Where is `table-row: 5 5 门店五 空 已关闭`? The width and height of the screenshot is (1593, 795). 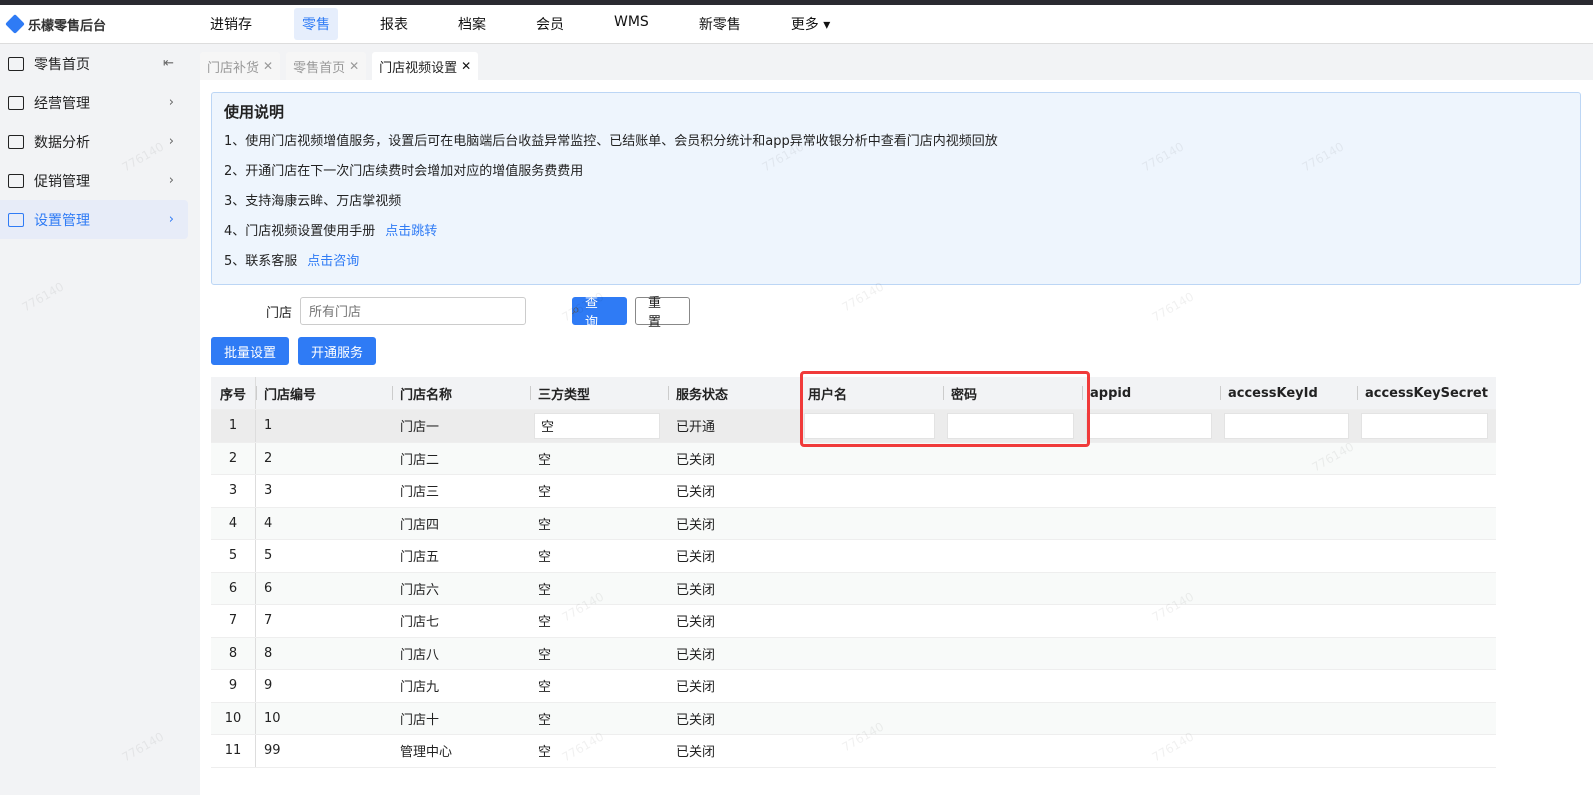 table-row: 5 5 门店五 空 已关闭 is located at coordinates (853, 556).